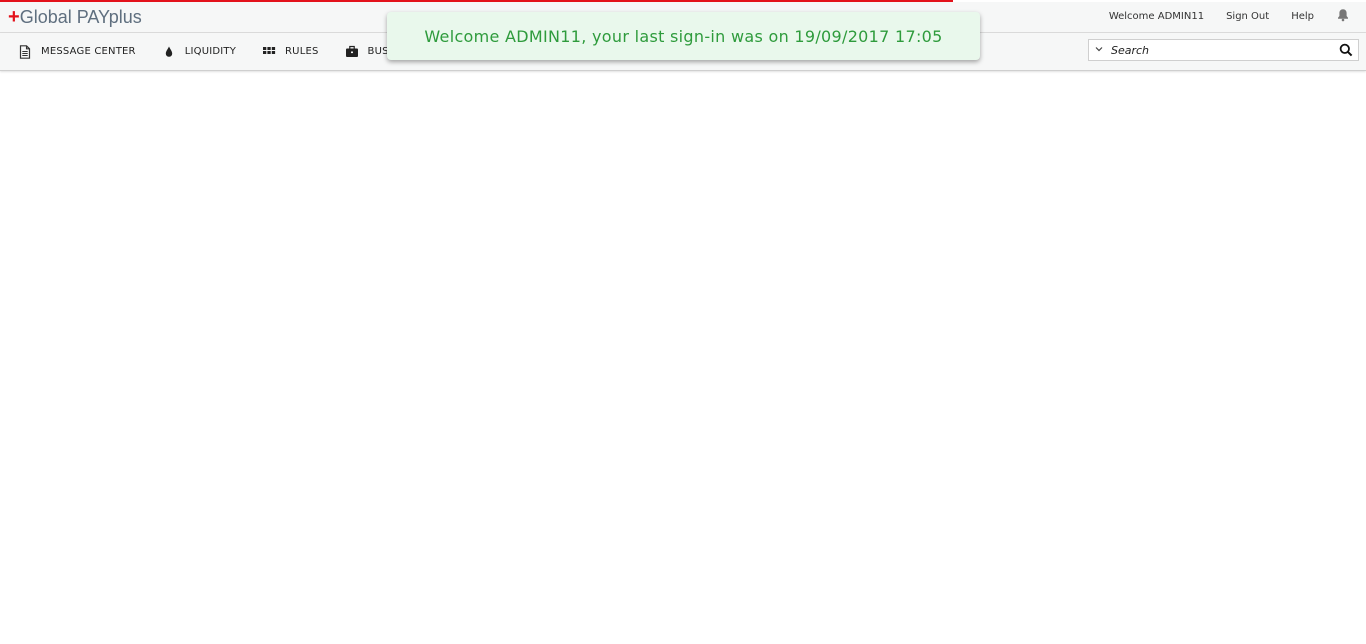 The image size is (1366, 644). What do you see at coordinates (1247, 16) in the screenshot?
I see `sign-out-link: Sign Out` at bounding box center [1247, 16].